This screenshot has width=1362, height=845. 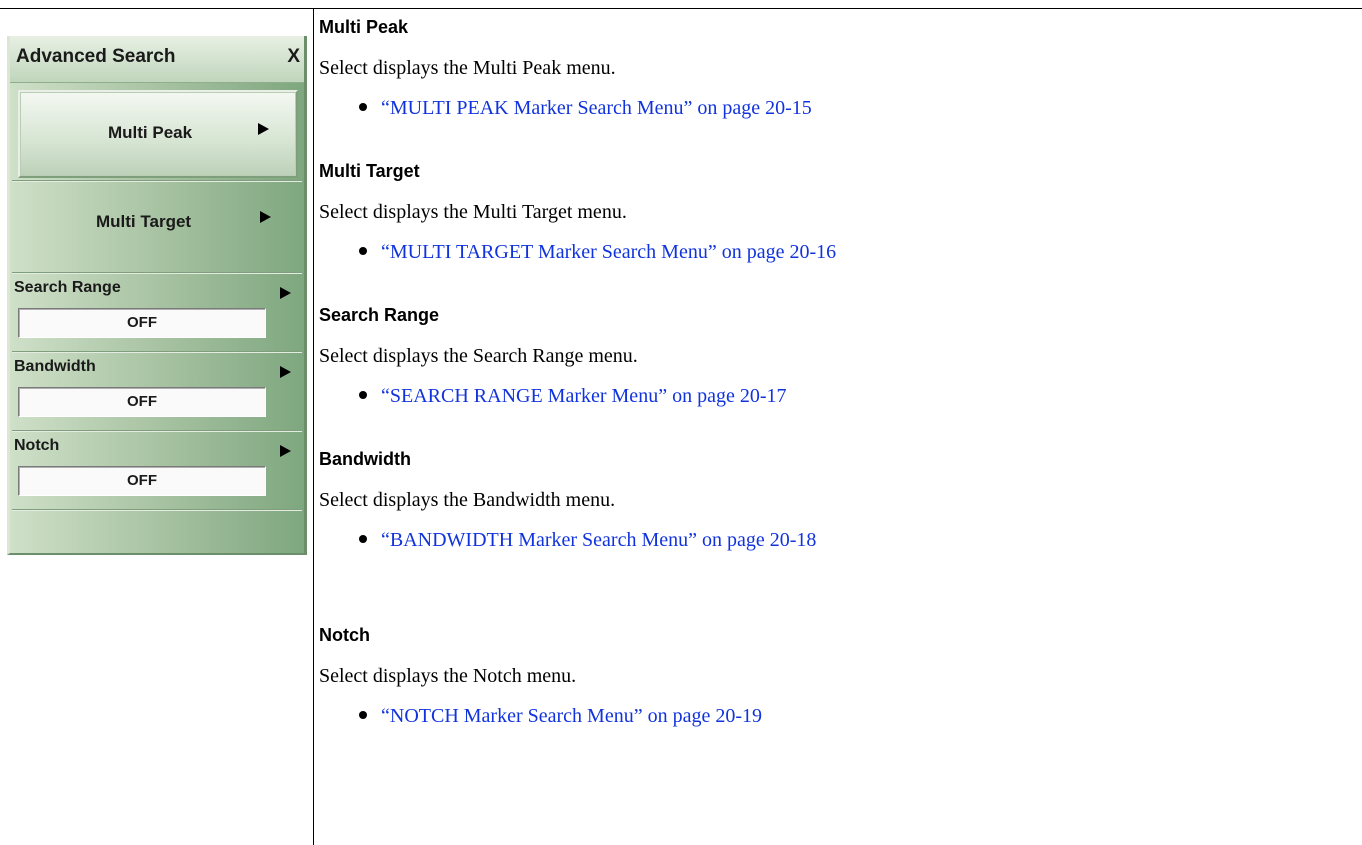 I want to click on bullet-item: “SEARCH RANGE Marker Menu” on page 20-17, so click(x=572, y=396).